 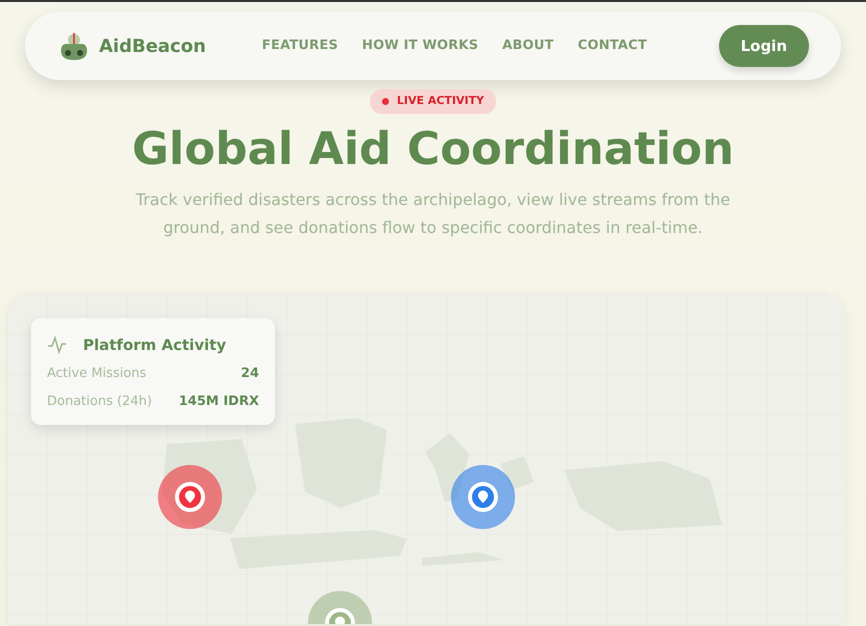 What do you see at coordinates (300, 46) in the screenshot?
I see `nav-link: FEATURES` at bounding box center [300, 46].